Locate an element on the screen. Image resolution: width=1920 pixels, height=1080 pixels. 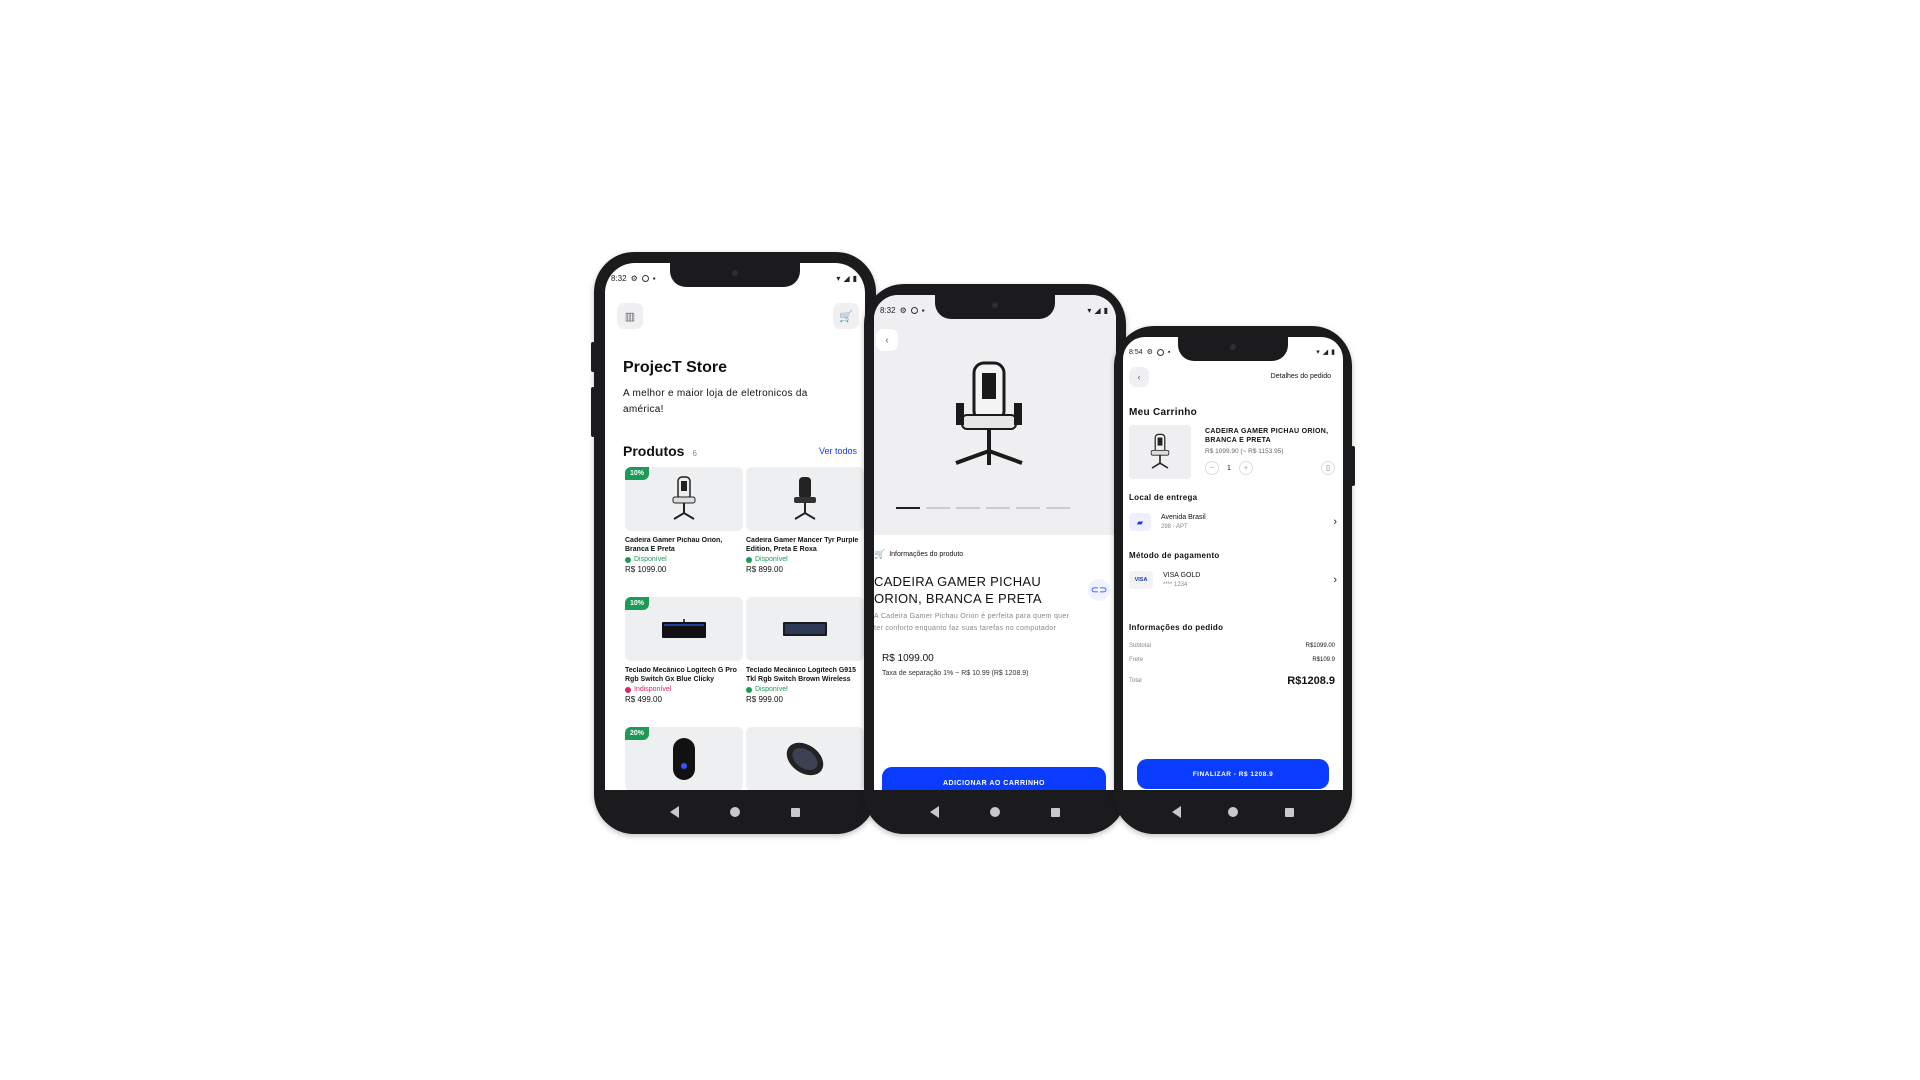
section-count: 6 is located at coordinates (694, 453).